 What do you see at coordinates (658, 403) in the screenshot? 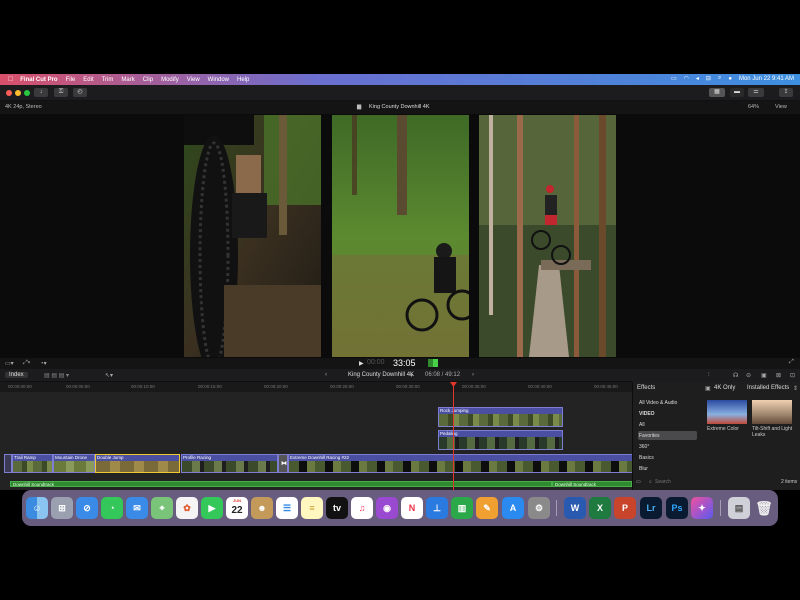
I see `category-all-video-audio: All Video & Audio` at bounding box center [658, 403].